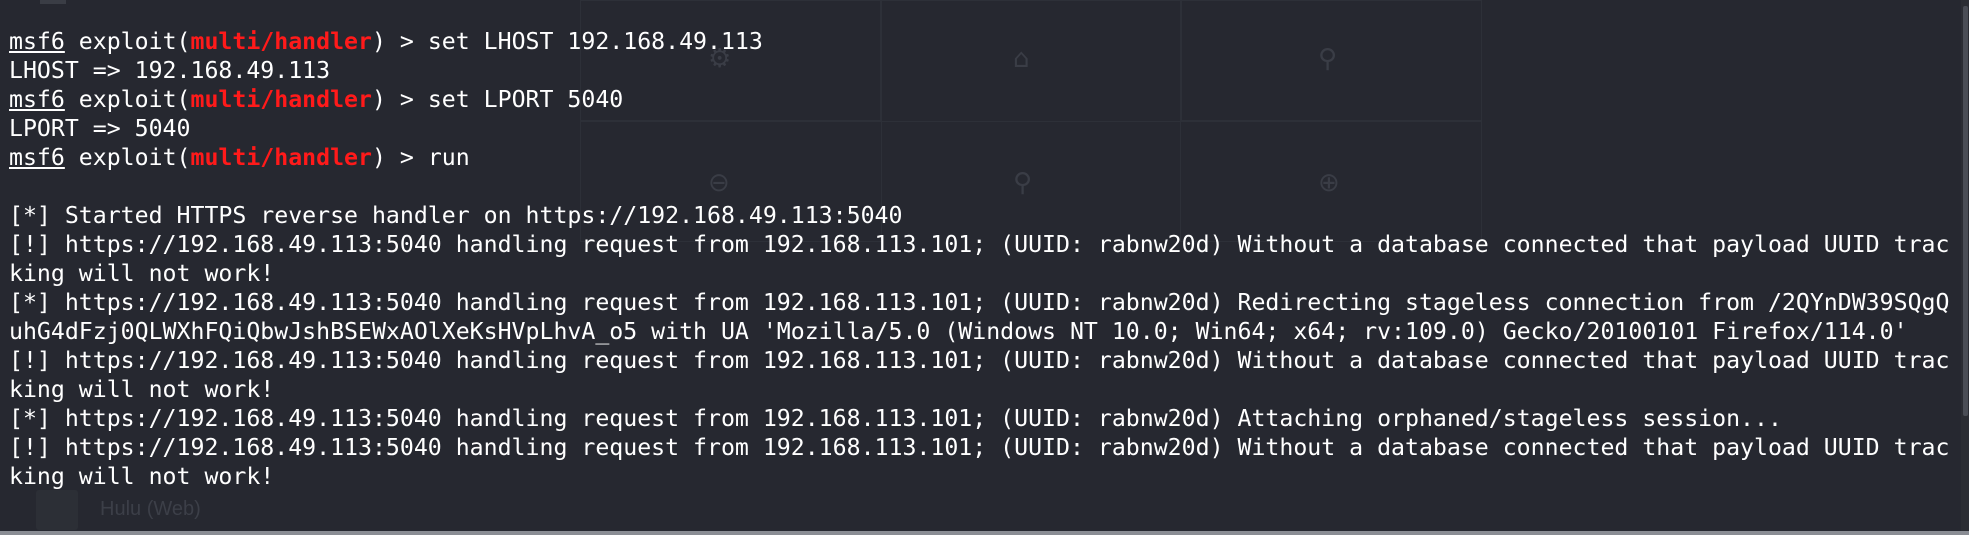 The height and width of the screenshot is (535, 1969). Describe the element at coordinates (984, 157) in the screenshot. I see `prompt-line: msf6 exploit(multi/handler) > run` at that location.